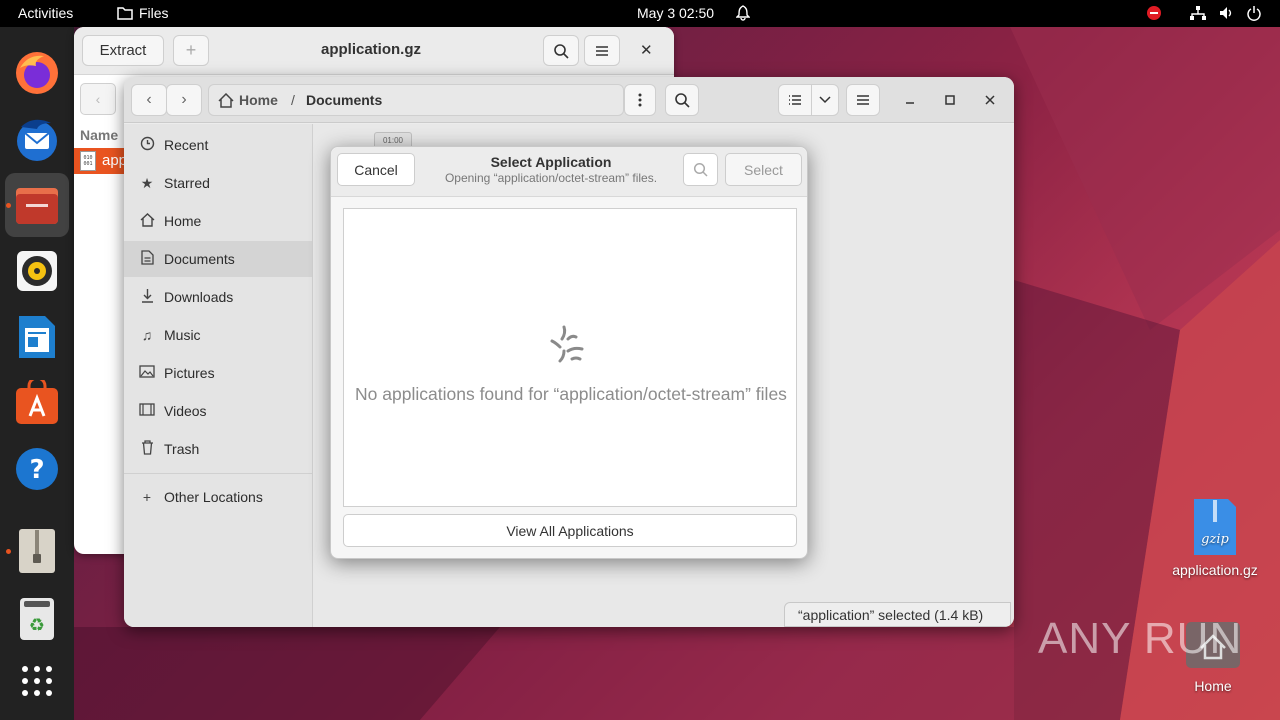 Image resolution: width=1280 pixels, height=720 pixels. I want to click on sidebar-item-label: Documents, so click(199, 259).